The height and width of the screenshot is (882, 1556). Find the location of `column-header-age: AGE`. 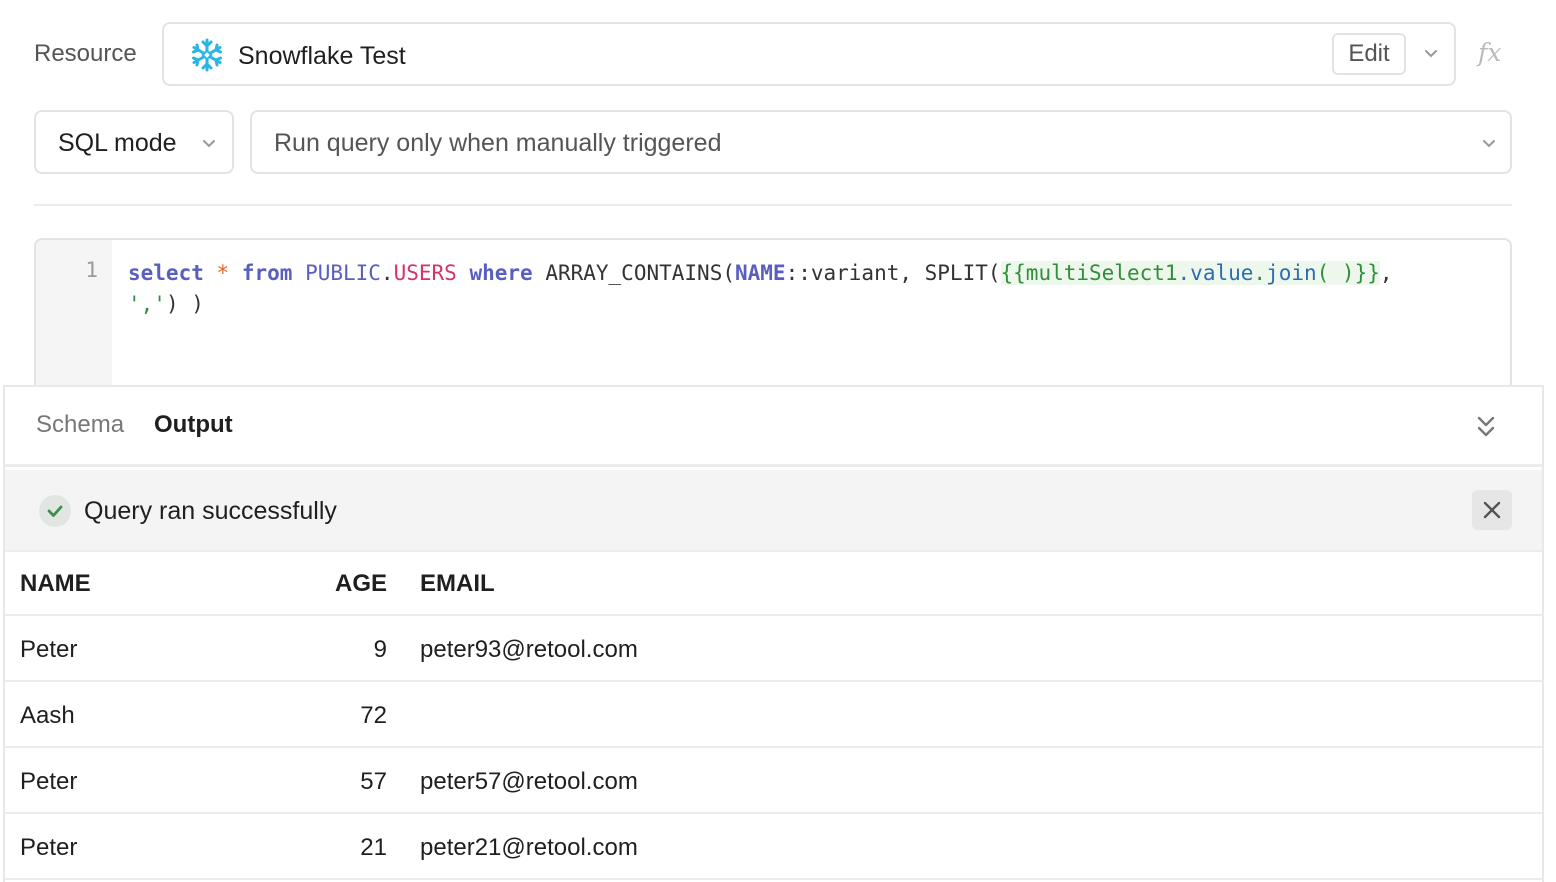

column-header-age: AGE is located at coordinates (316, 584).